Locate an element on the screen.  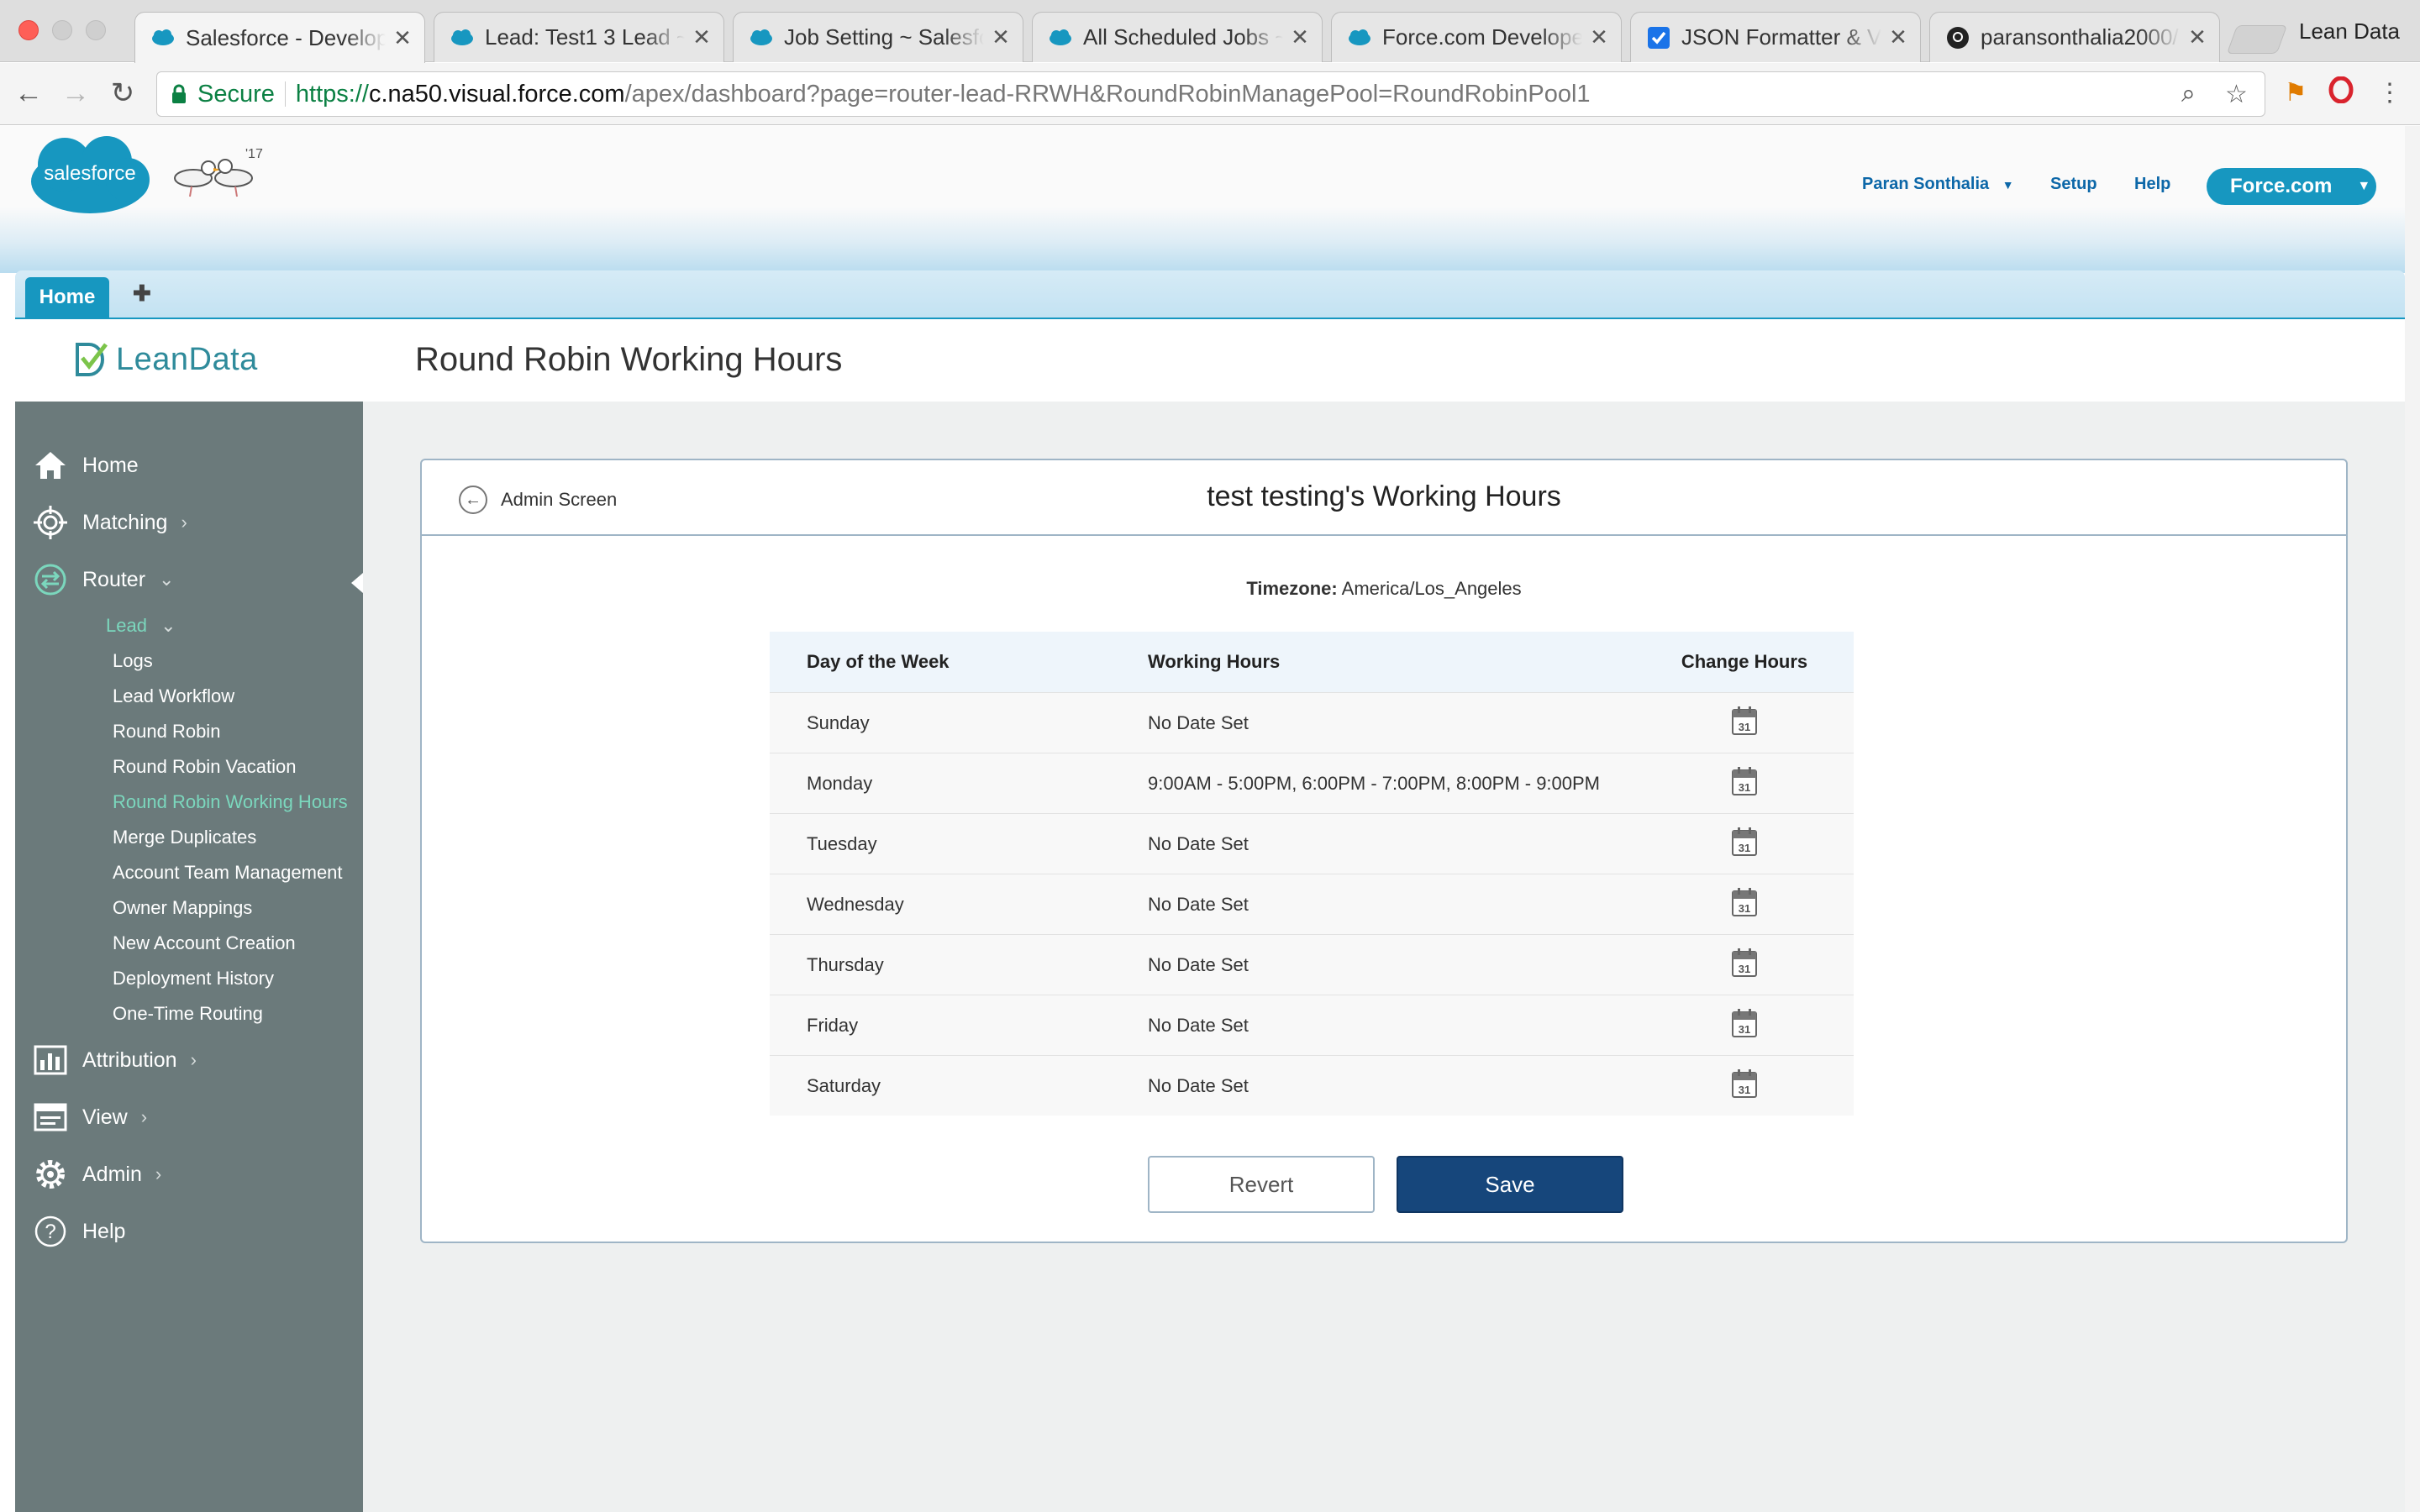
day-cell: Monday is located at coordinates (840, 783).